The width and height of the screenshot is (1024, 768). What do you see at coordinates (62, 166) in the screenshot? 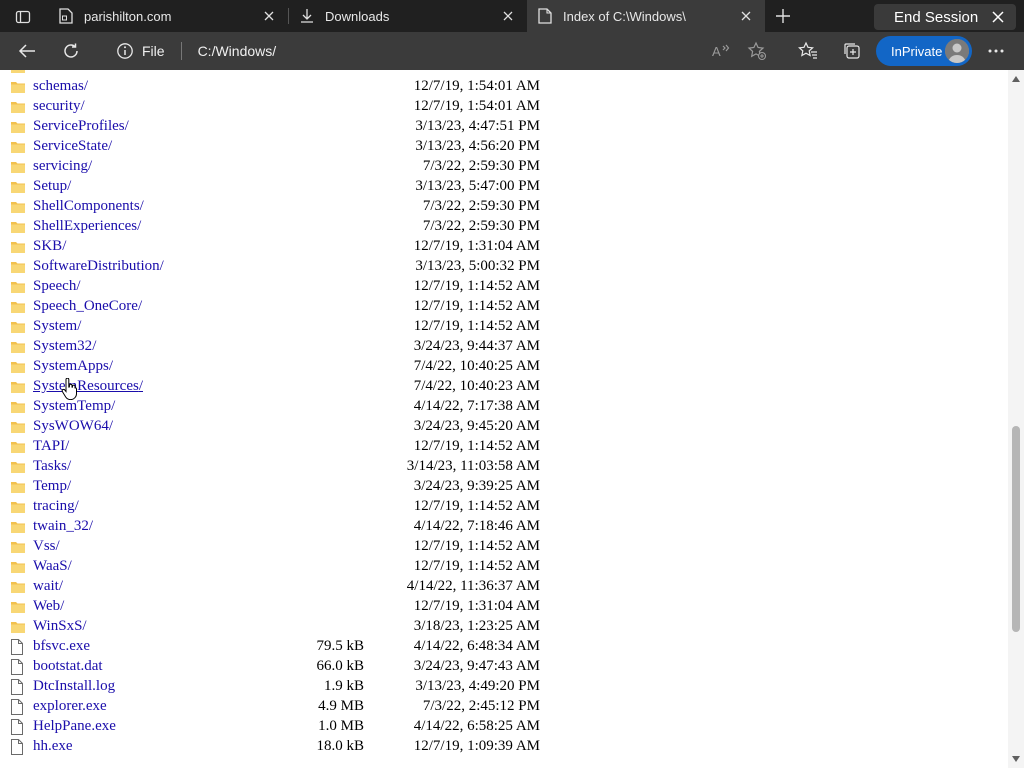
I see `folder-link: servicing/` at bounding box center [62, 166].